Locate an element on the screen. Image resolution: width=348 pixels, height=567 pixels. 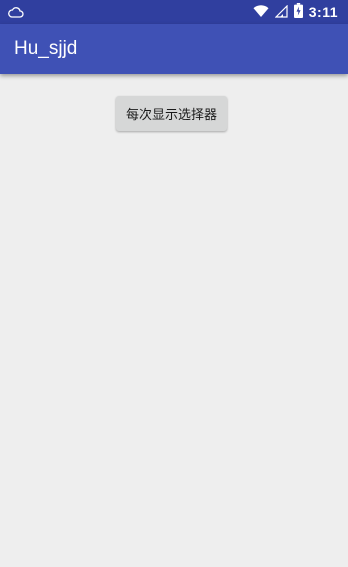
show-picker-button: 每次显示选择器 is located at coordinates (171, 113).